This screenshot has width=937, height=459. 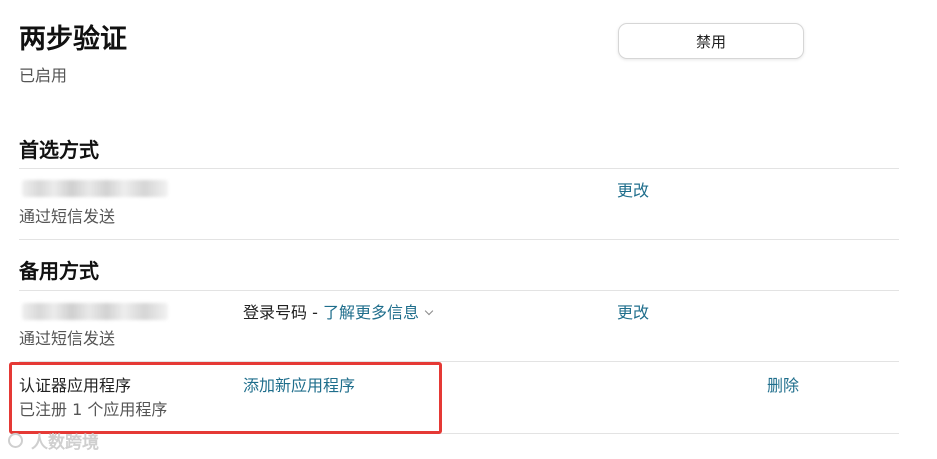 I want to click on watermark-logo-icon, so click(x=15, y=440).